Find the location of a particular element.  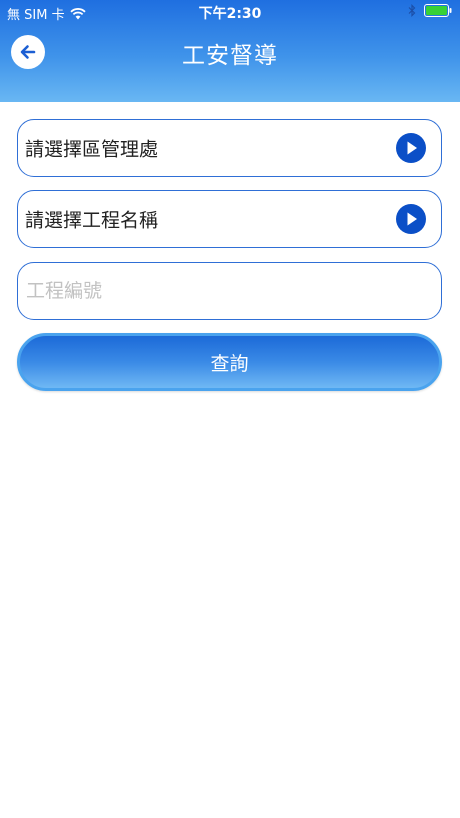

status-right is located at coordinates (430, 10).